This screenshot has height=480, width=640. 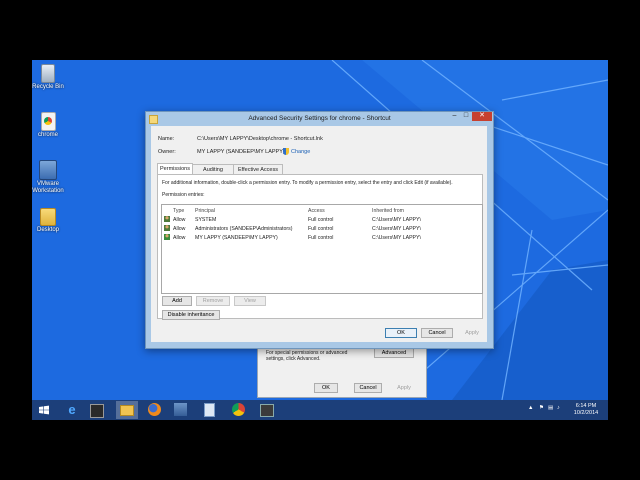 What do you see at coordinates (47, 230) in the screenshot?
I see `desktop-icon-label: Desktop` at bounding box center [47, 230].